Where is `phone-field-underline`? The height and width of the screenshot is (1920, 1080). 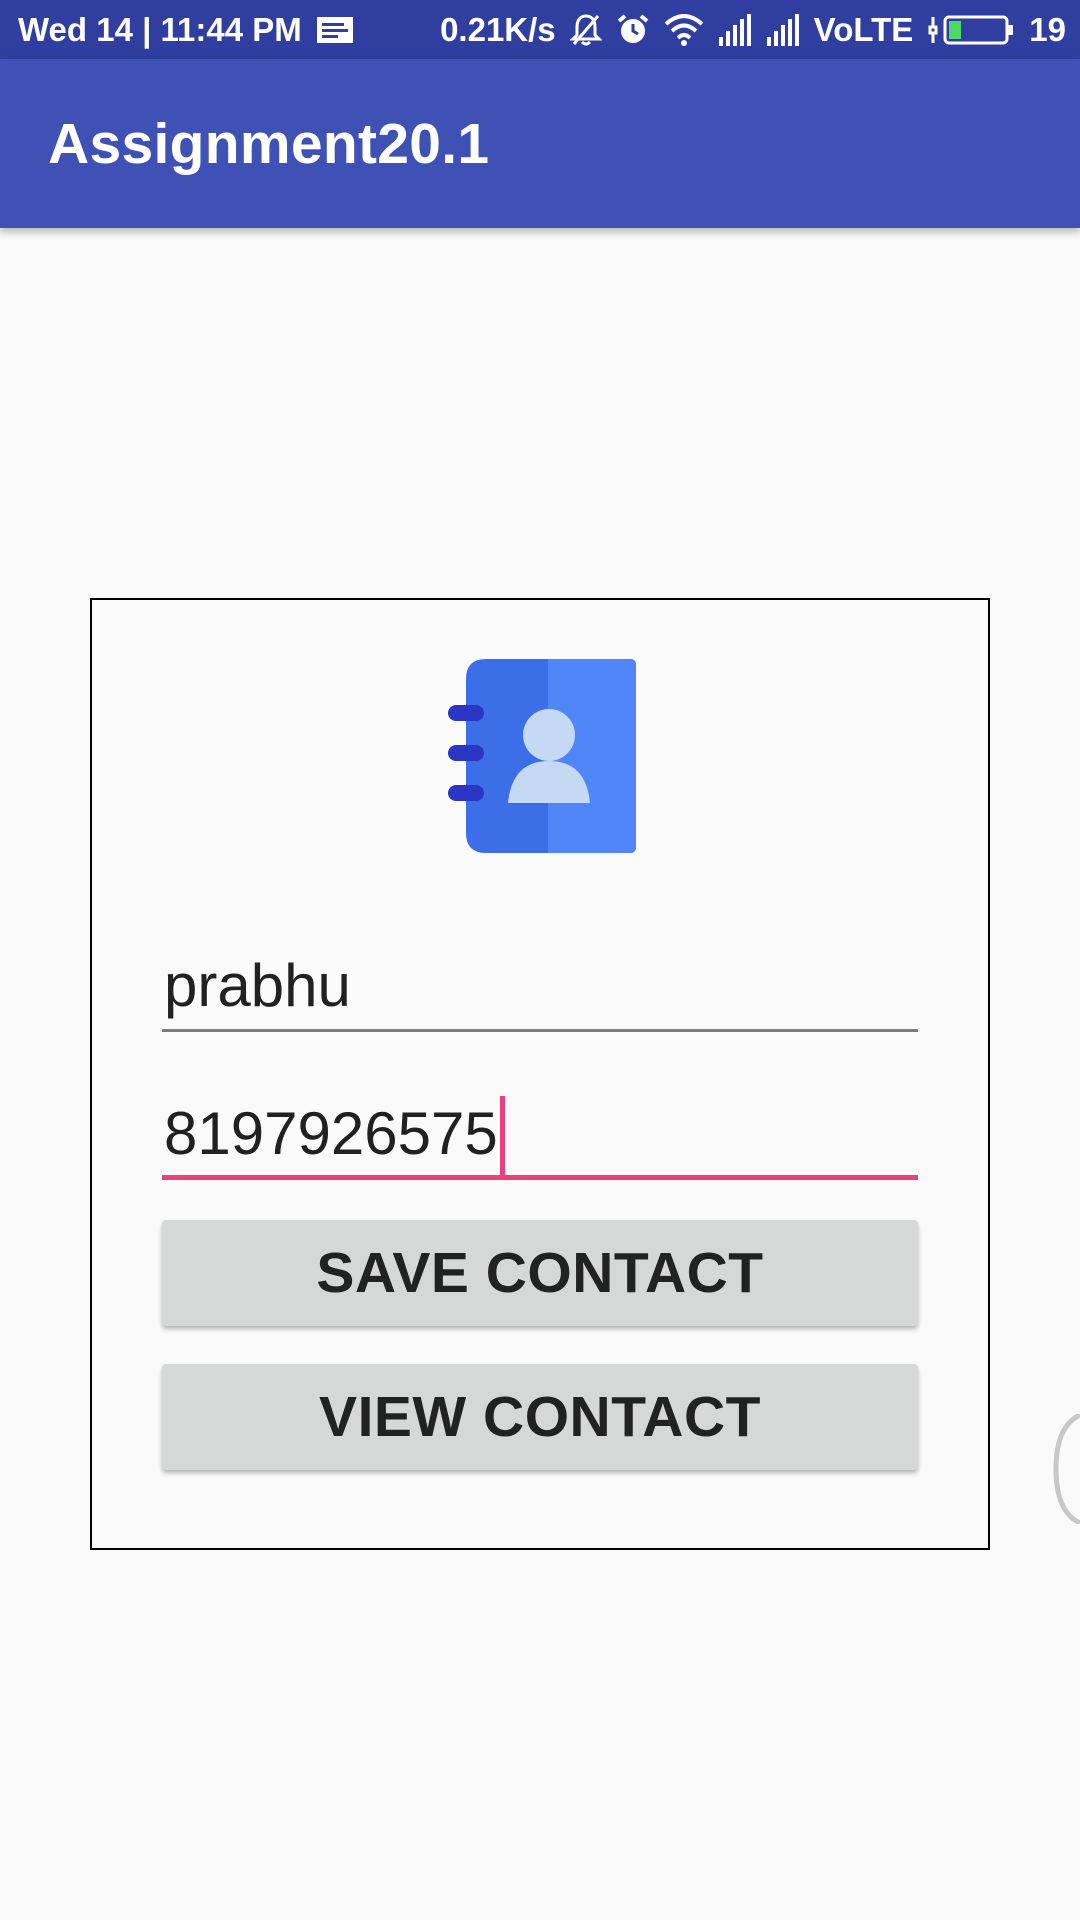 phone-field-underline is located at coordinates (540, 1177).